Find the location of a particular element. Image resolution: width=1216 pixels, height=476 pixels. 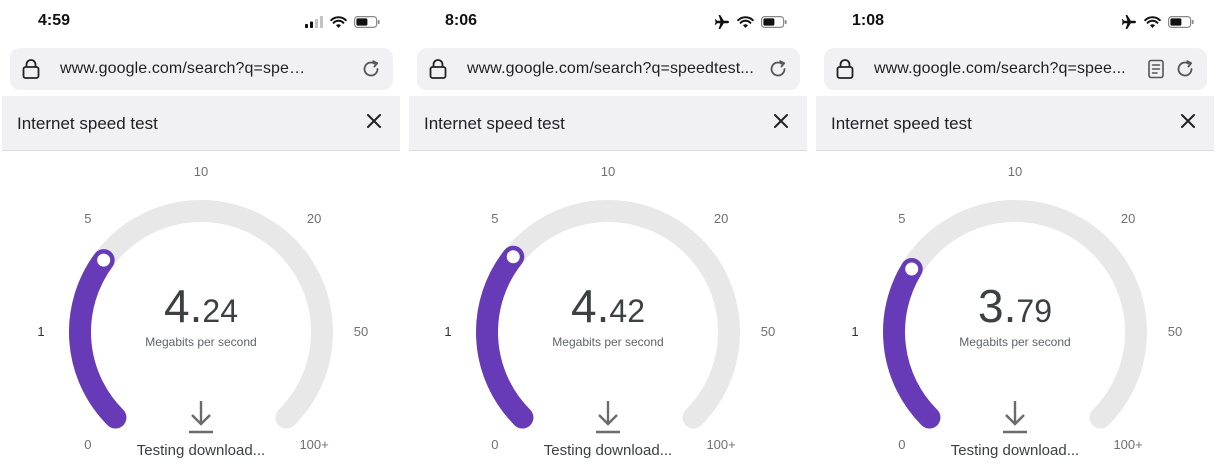

speed-decimal: 42 is located at coordinates (627, 311).